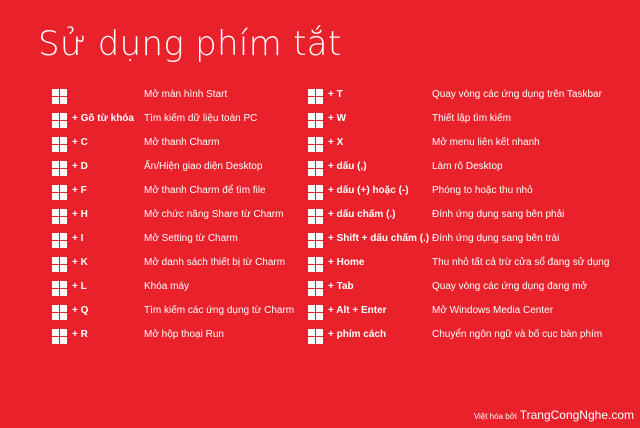 The height and width of the screenshot is (428, 640). I want to click on shortcut-key: + Tab, so click(341, 286).